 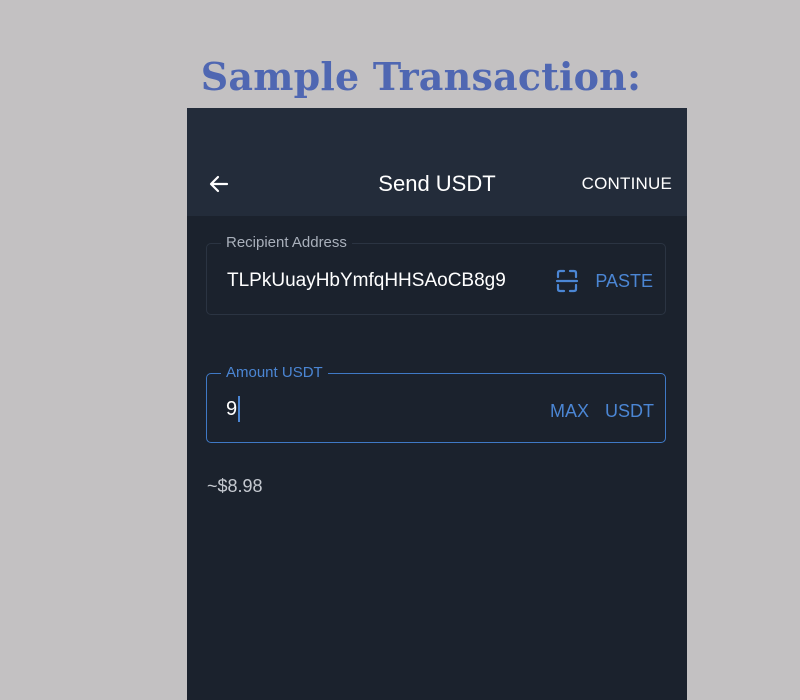 What do you see at coordinates (421, 76) in the screenshot?
I see `caption-title: Sample Transaction:` at bounding box center [421, 76].